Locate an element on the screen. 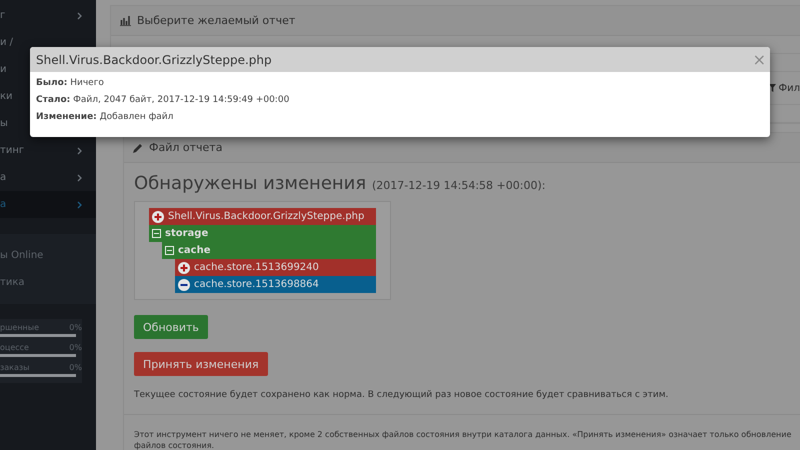  tree-row: cache.store.1513699240 is located at coordinates (275, 267).